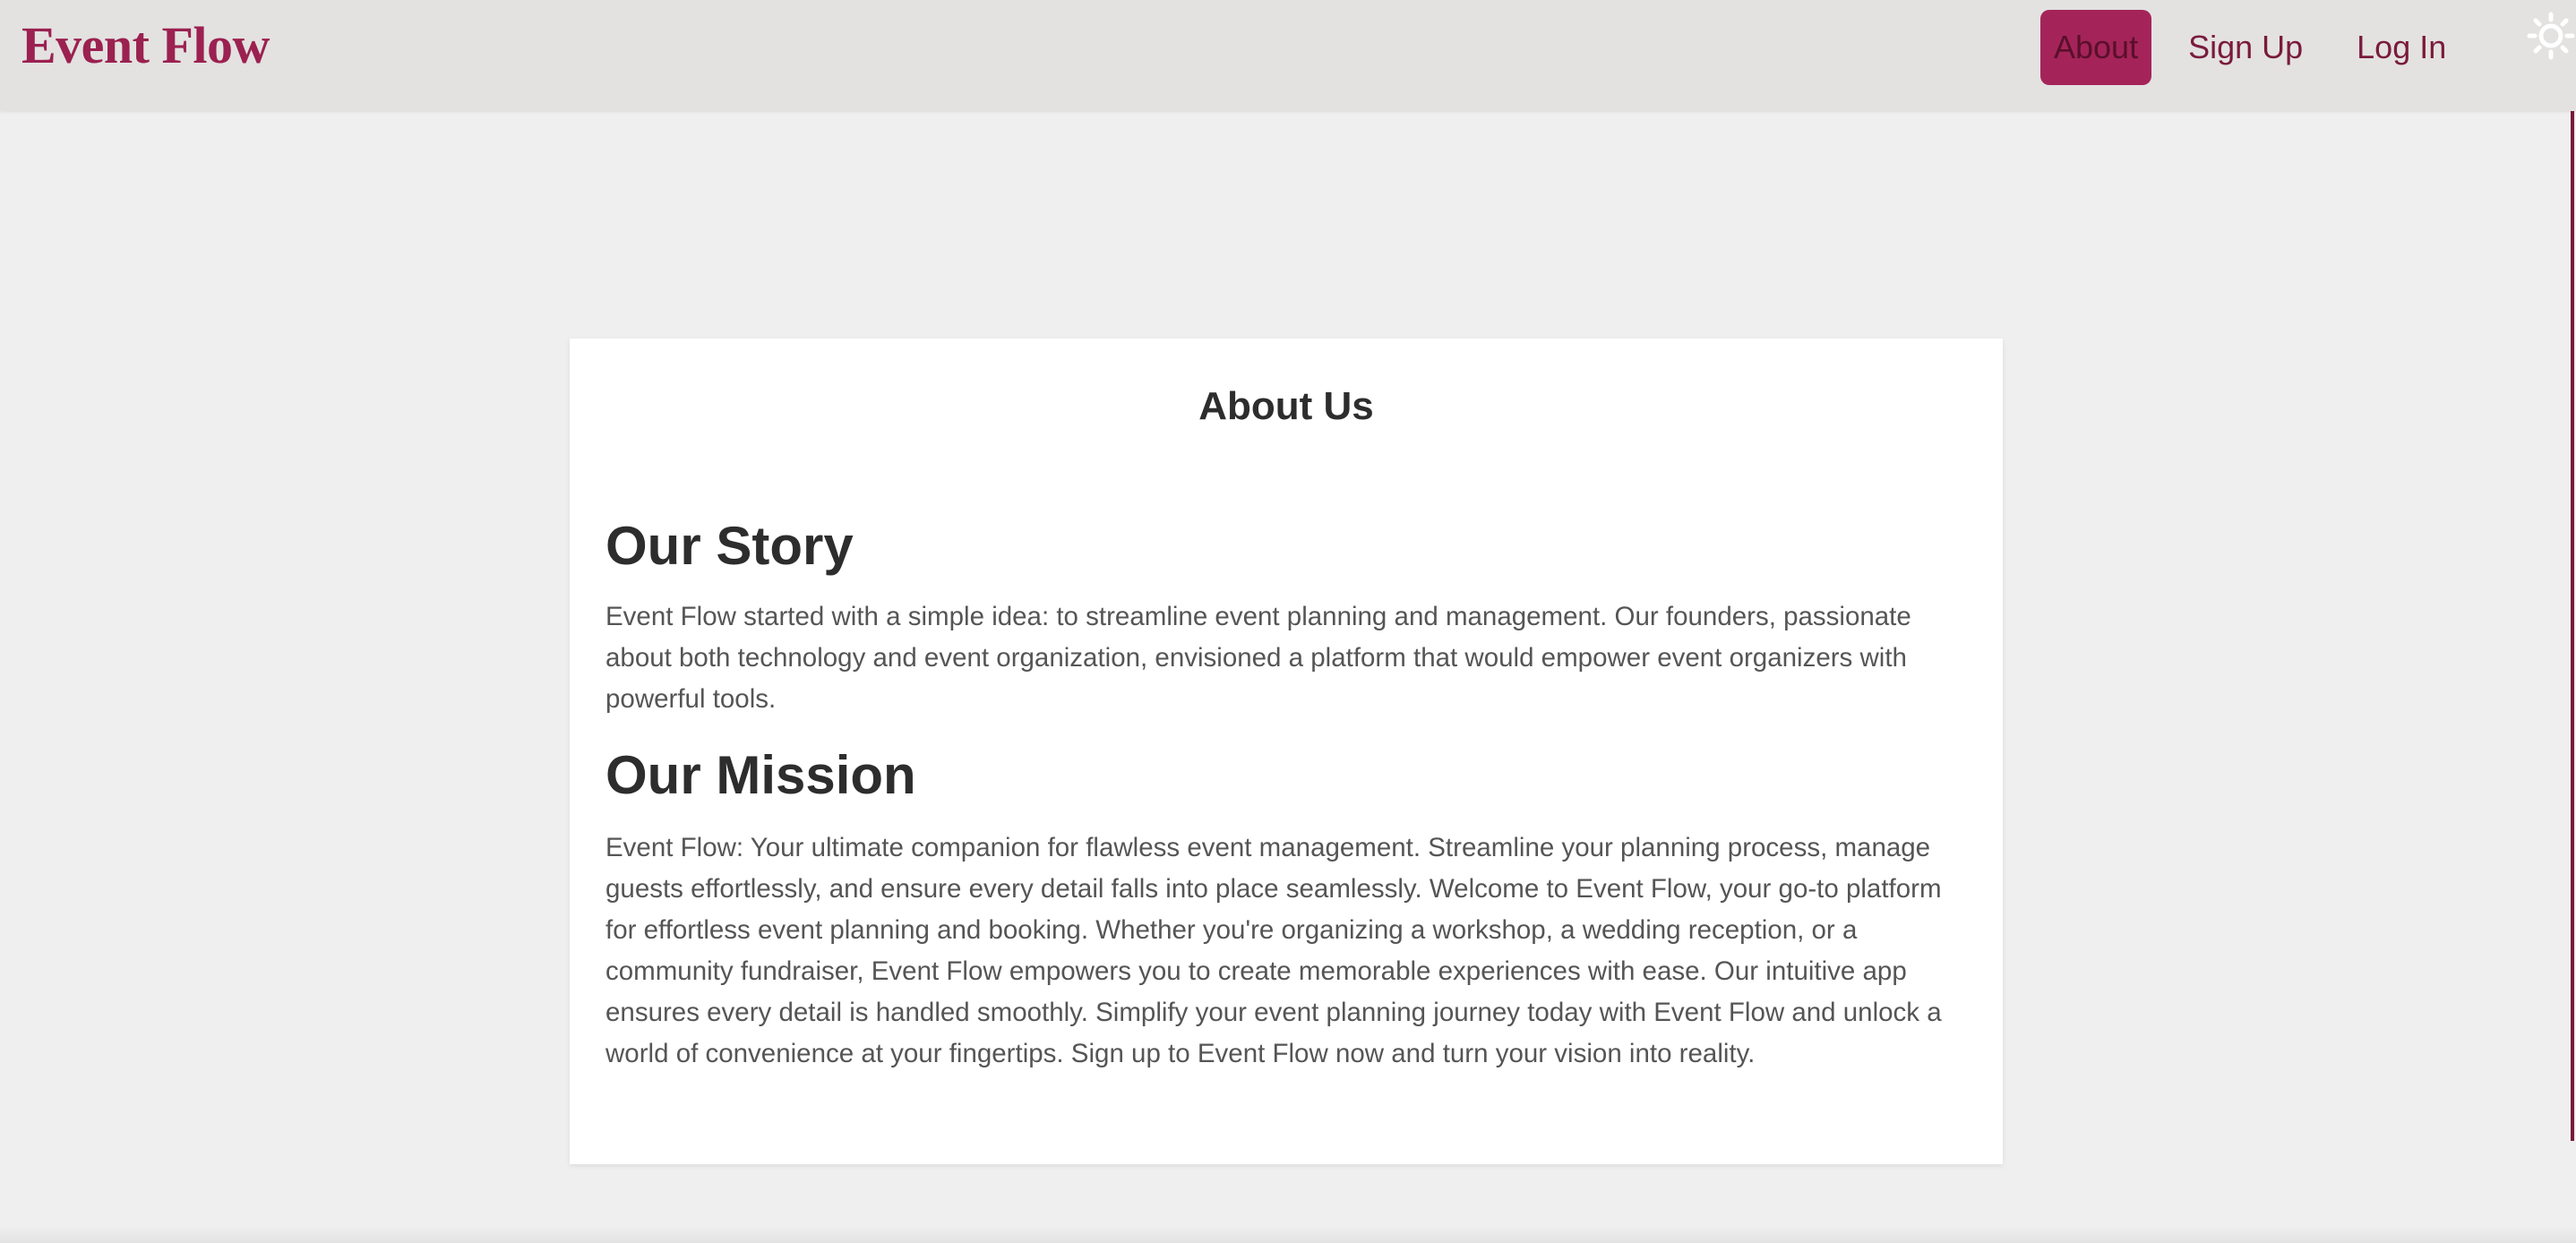 The height and width of the screenshot is (1243, 2576). I want to click on mission-heading: Our Mission, so click(760, 775).